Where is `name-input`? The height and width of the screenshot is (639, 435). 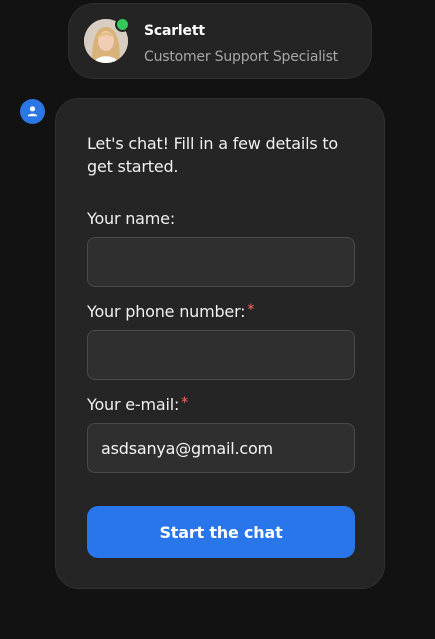 name-input is located at coordinates (221, 262).